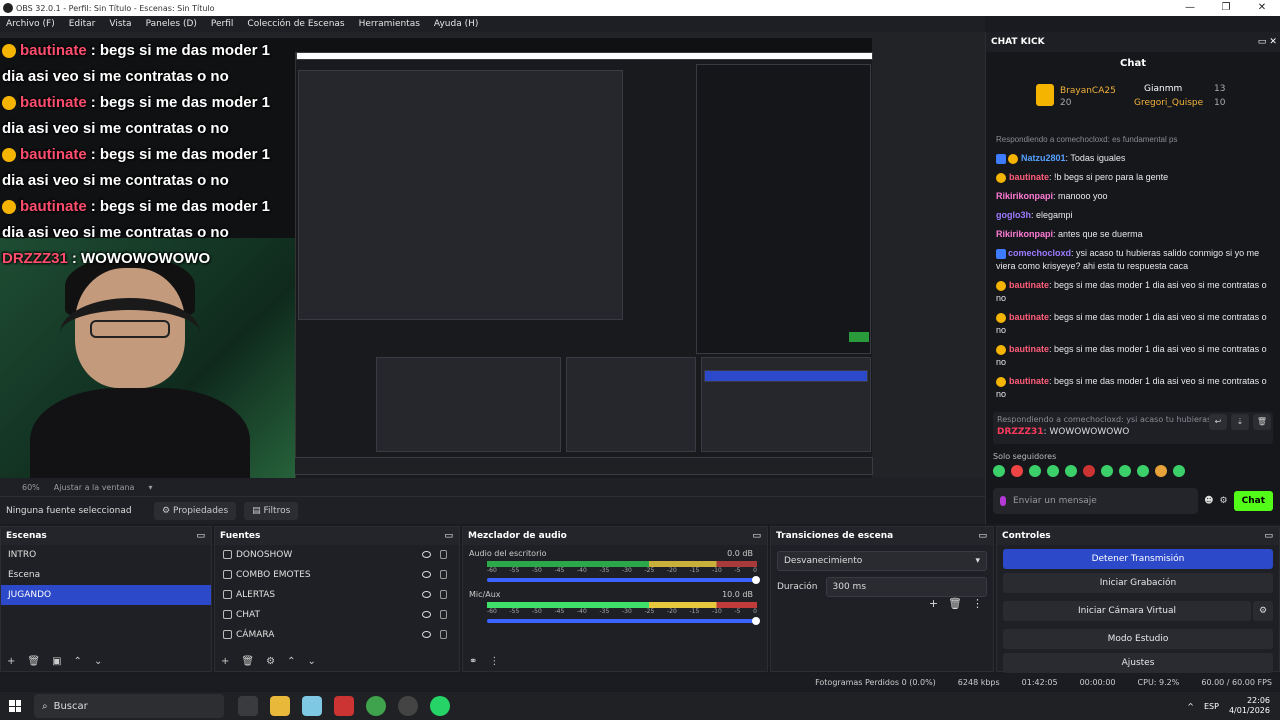 The image size is (1280, 720). Describe the element at coordinates (456, 24) in the screenshot. I see `menu-help: Ayuda (H)` at that location.